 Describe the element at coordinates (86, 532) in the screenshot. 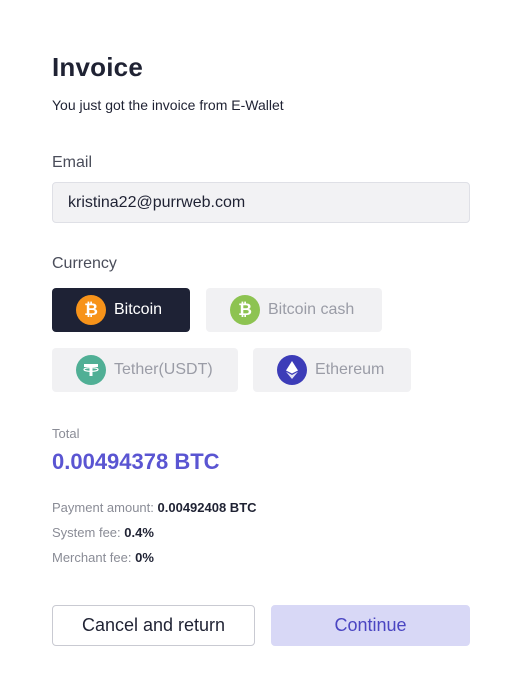

I see `system-fee-label: System fee:` at that location.